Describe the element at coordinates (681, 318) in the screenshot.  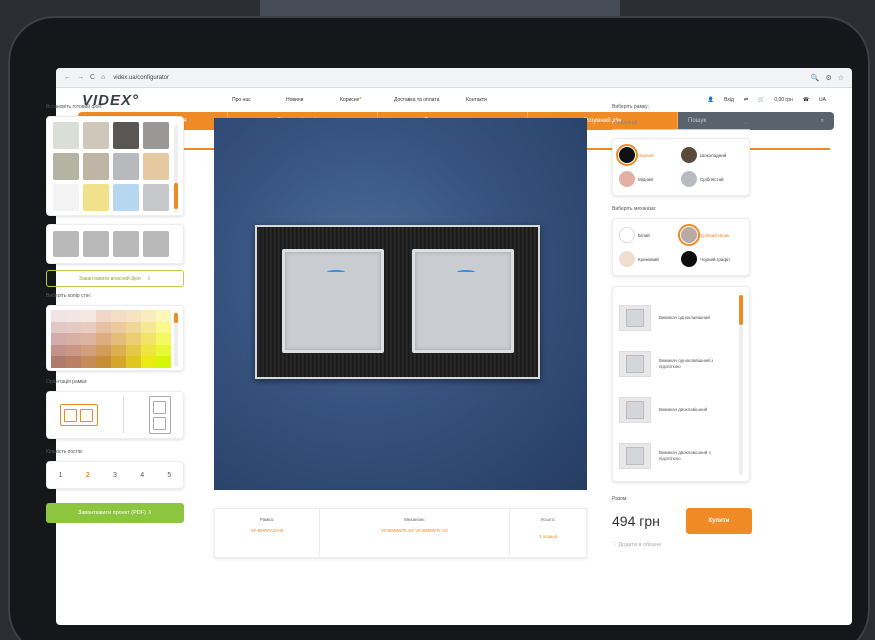
I see `list-item: Вимикач одноклавішний` at that location.